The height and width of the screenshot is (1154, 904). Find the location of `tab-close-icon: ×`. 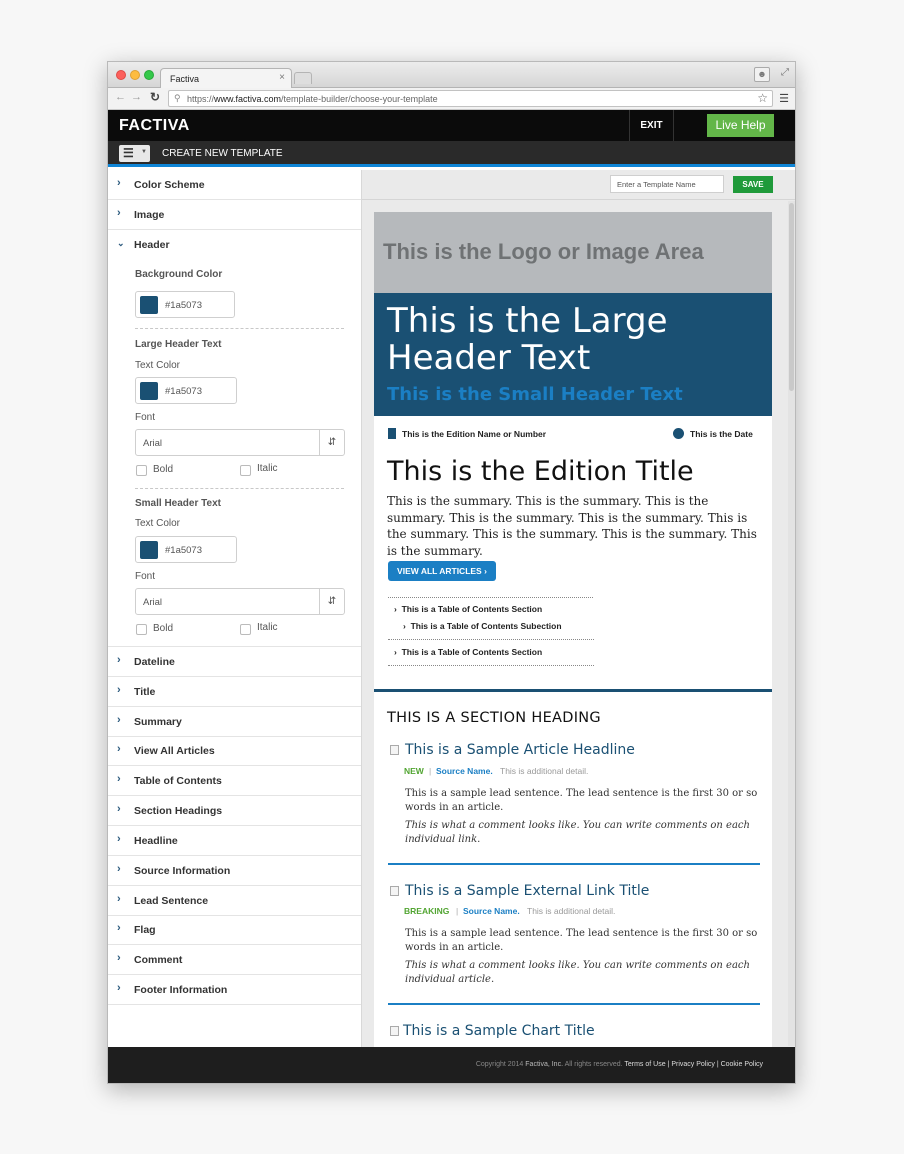

tab-close-icon: × is located at coordinates (282, 77).